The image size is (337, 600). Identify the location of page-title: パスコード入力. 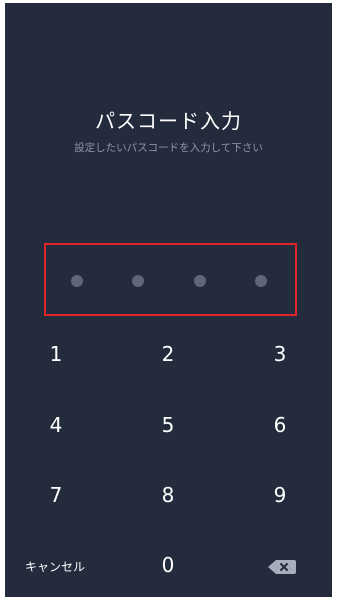
(168, 121).